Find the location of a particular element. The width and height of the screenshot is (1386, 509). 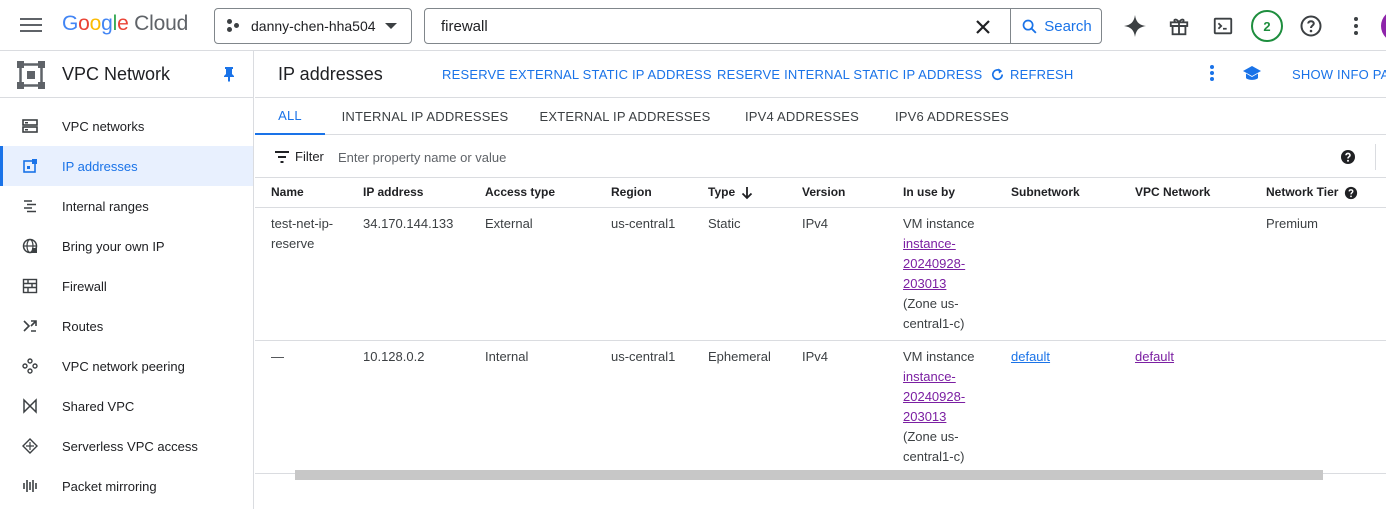

refresh-label: REFRESH is located at coordinates (1042, 74).